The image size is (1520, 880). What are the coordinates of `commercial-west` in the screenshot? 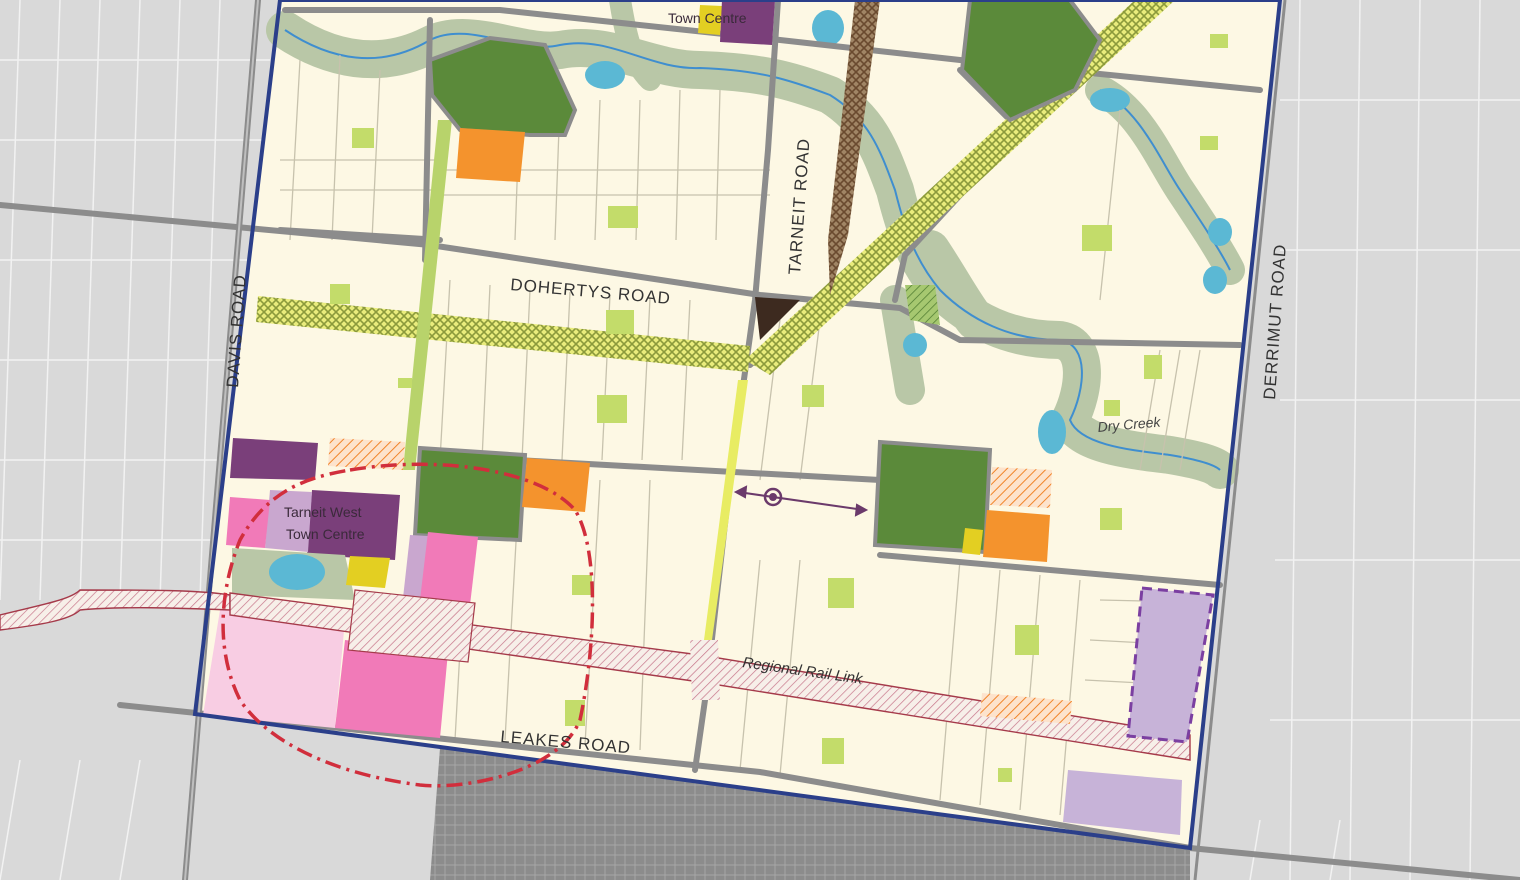 It's located at (248, 522).